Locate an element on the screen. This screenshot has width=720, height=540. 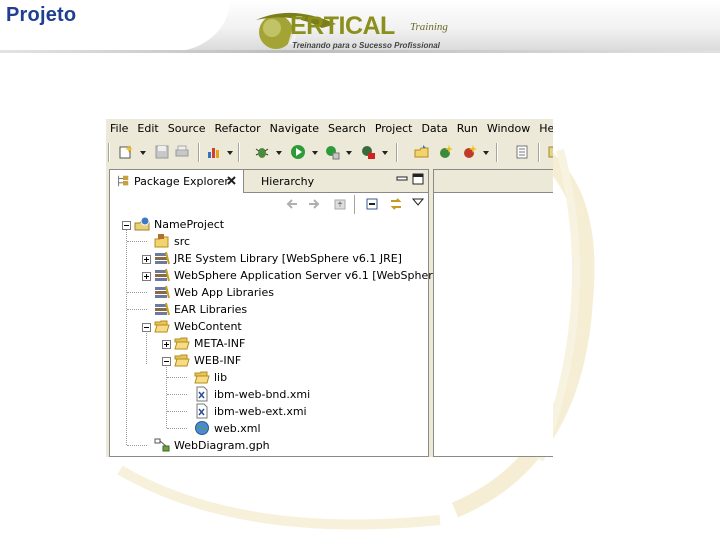
run-external-icon is located at coordinates (332, 152).